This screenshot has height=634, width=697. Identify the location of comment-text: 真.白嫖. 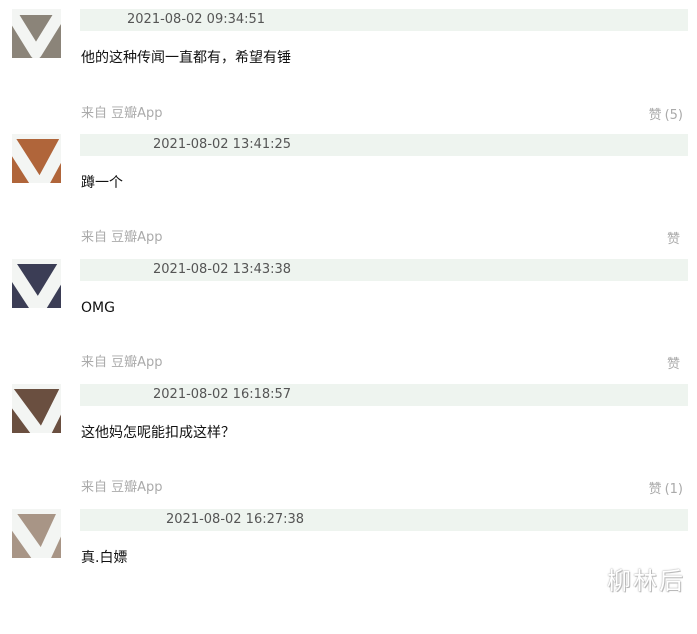
(104, 558).